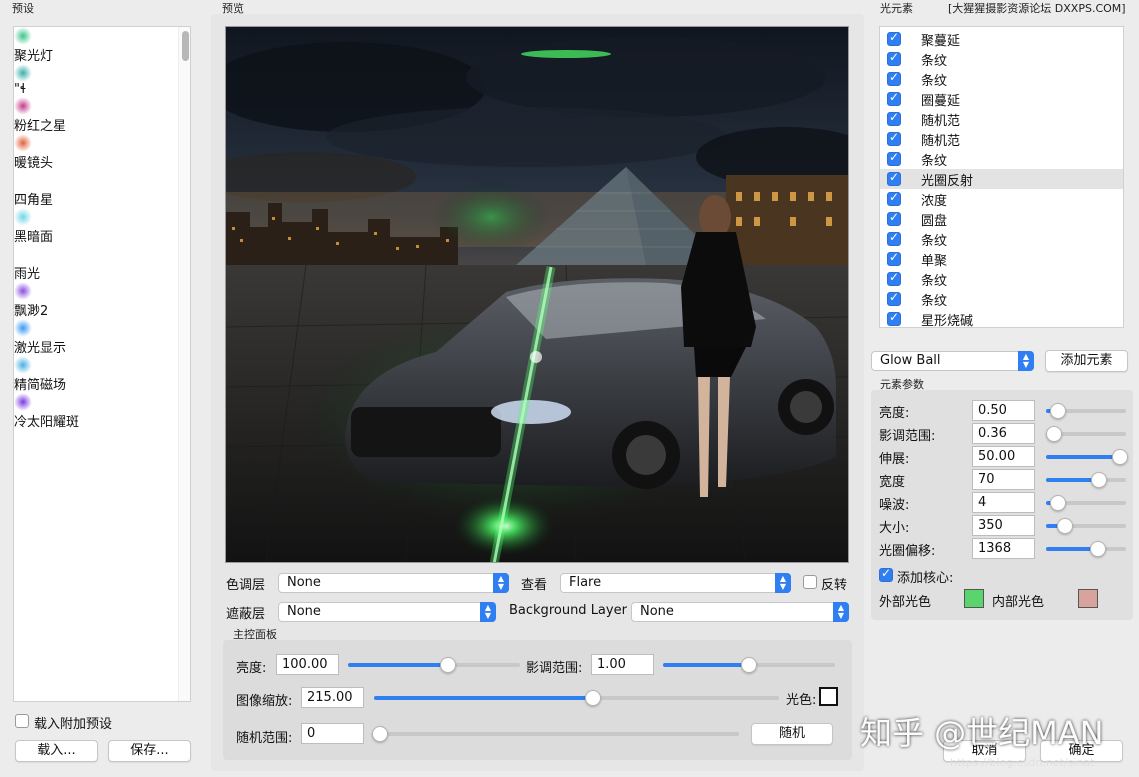 This screenshot has width=1139, height=777. Describe the element at coordinates (622, 664) in the screenshot. I see `master-shadow-range-field: 1.00` at that location.